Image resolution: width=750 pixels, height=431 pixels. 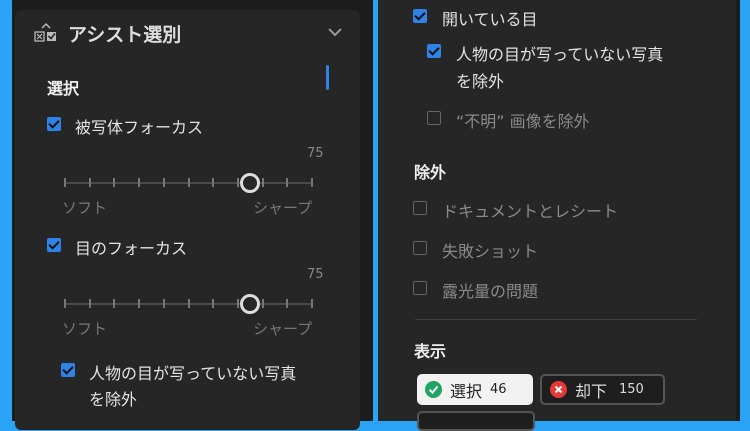 What do you see at coordinates (420, 248) in the screenshot?
I see `exclude-failed-checkbox` at bounding box center [420, 248].